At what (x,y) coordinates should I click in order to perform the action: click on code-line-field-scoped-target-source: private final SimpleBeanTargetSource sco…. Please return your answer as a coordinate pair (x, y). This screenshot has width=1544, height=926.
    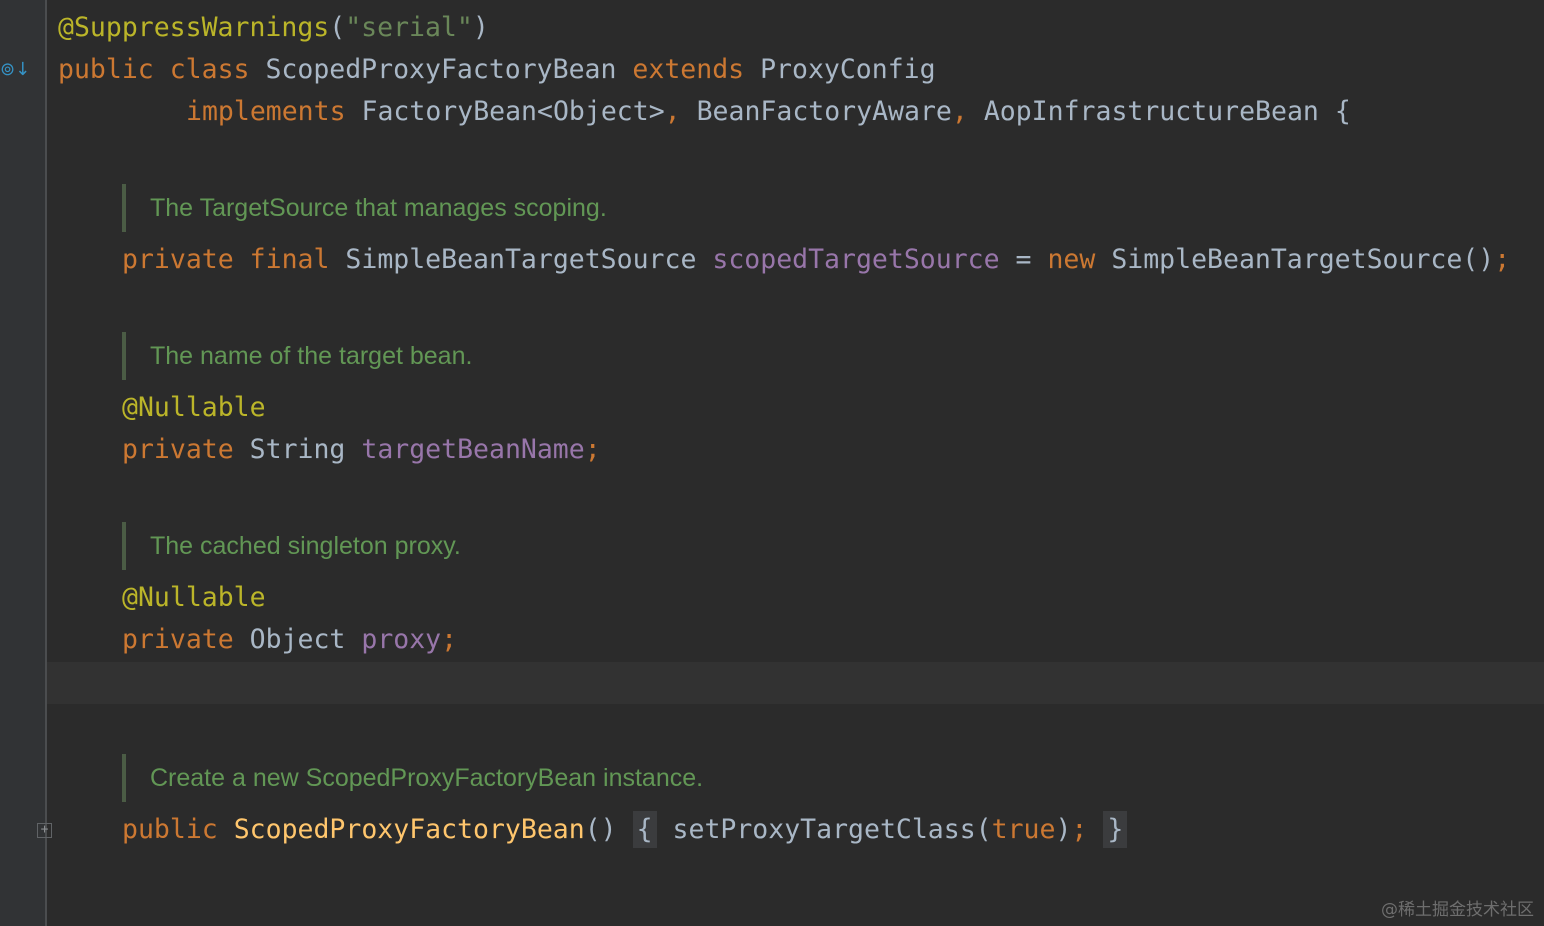
    Looking at the image, I should click on (816, 260).